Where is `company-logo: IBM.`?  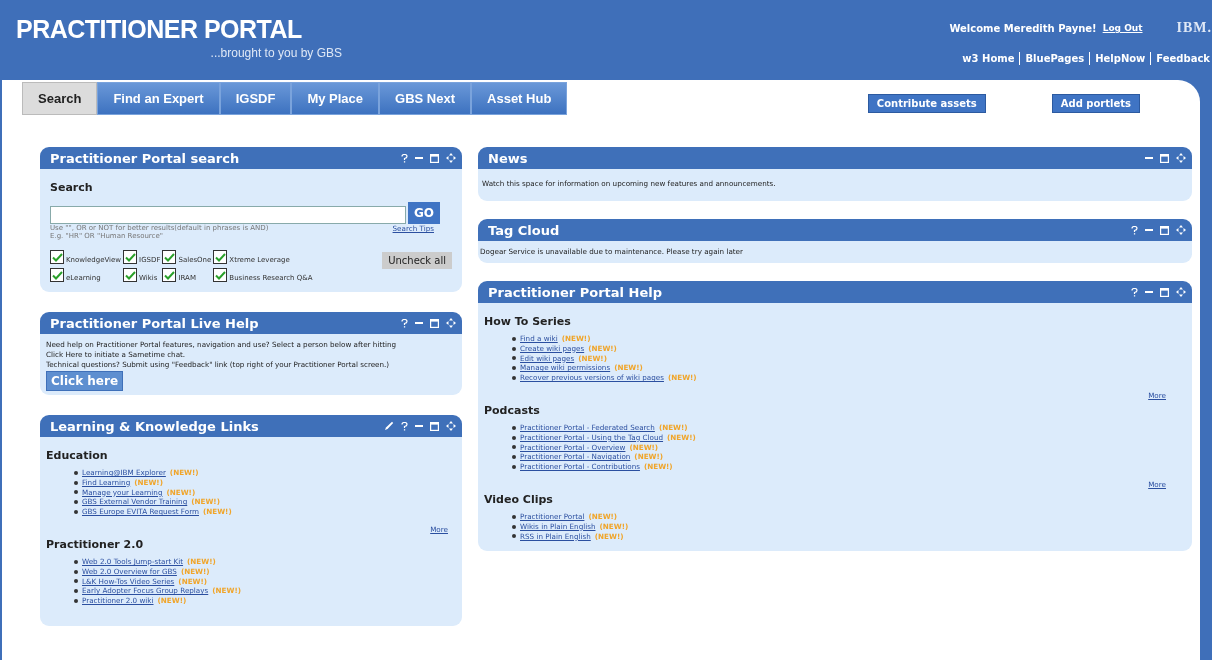 company-logo: IBM. is located at coordinates (1194, 28).